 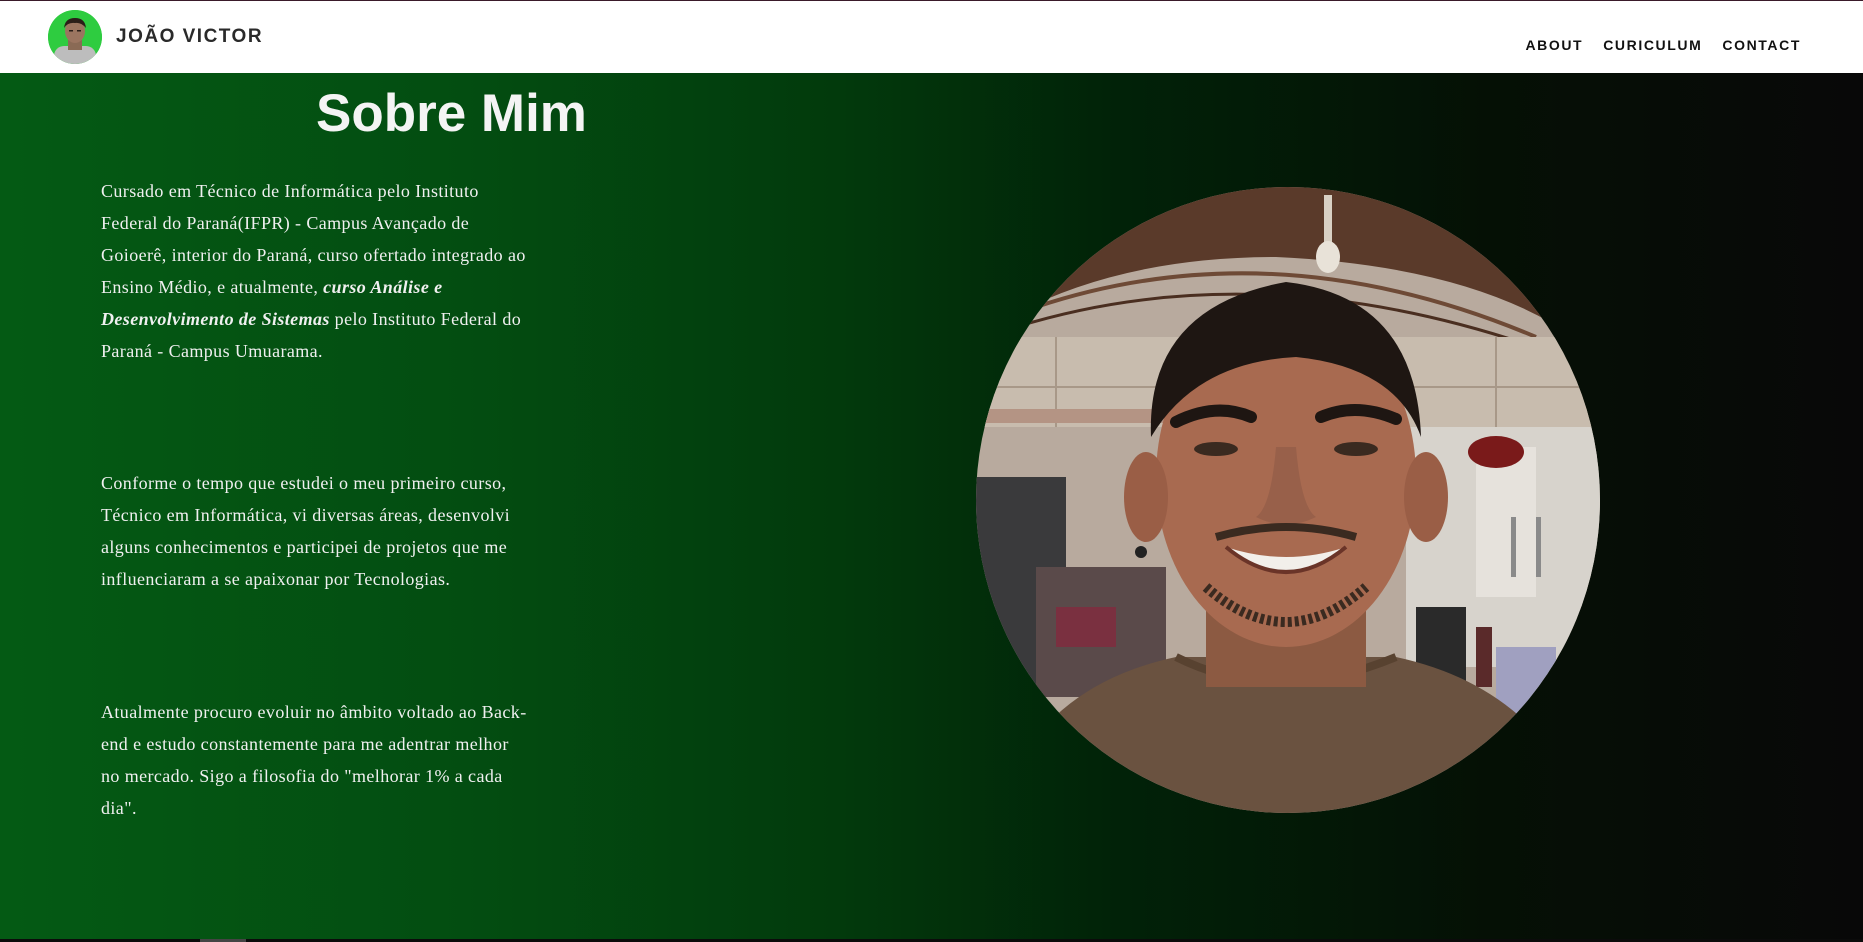 What do you see at coordinates (1761, 45) in the screenshot?
I see `nav-contact: CONTACT` at bounding box center [1761, 45].